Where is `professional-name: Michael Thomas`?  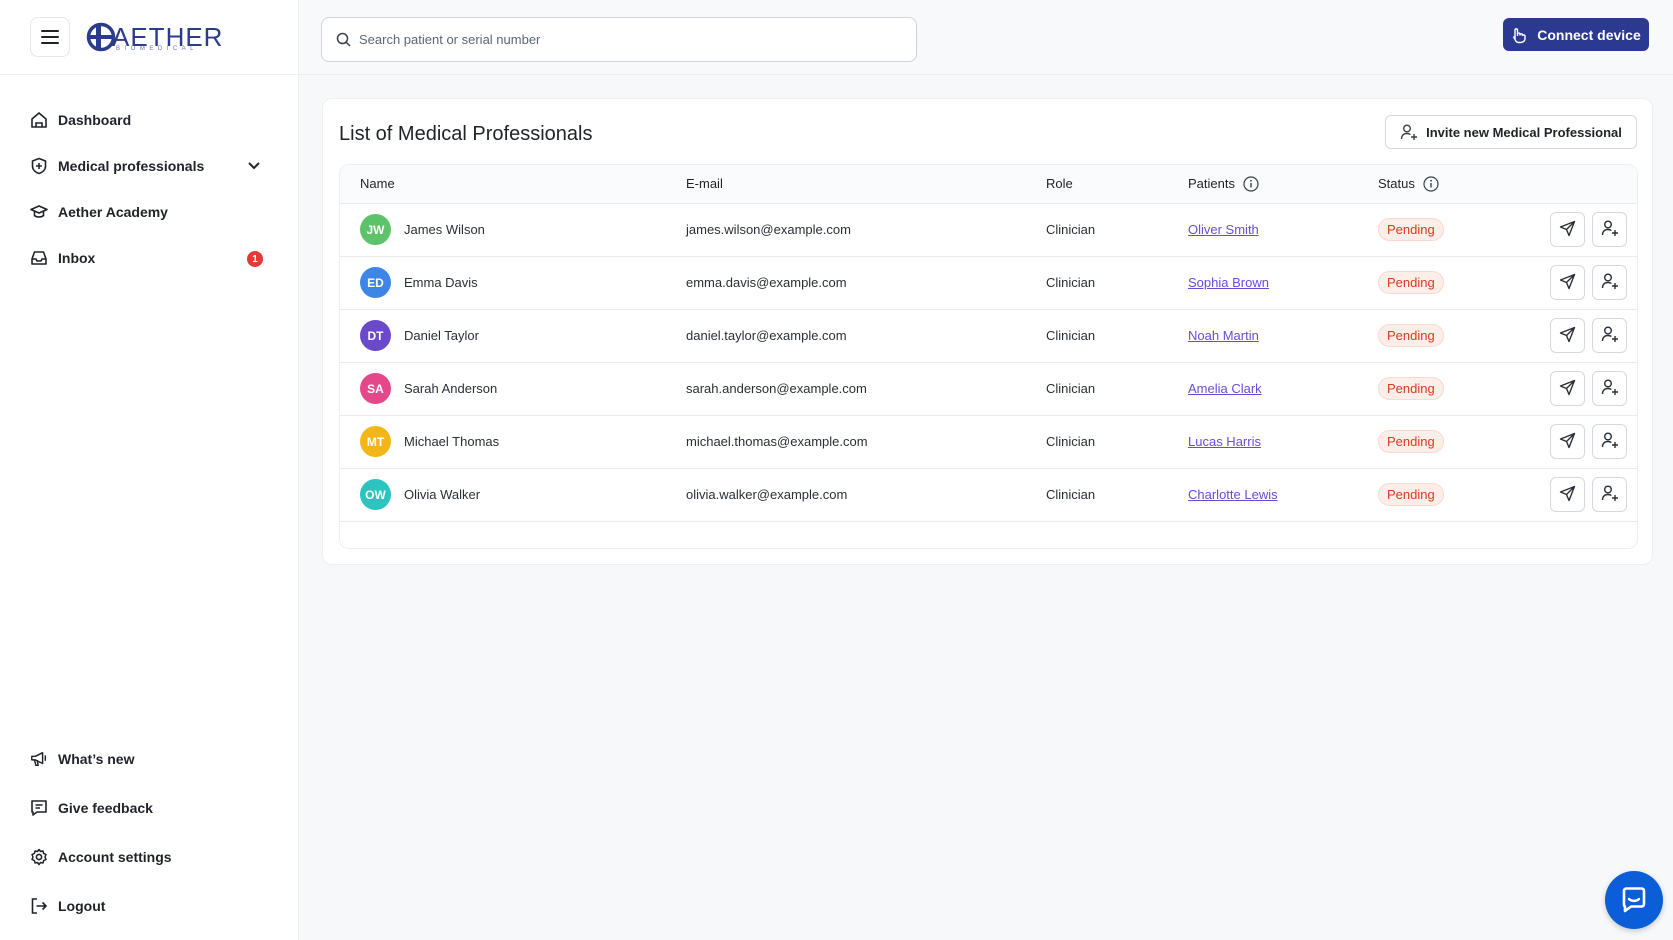 professional-name: Michael Thomas is located at coordinates (452, 441).